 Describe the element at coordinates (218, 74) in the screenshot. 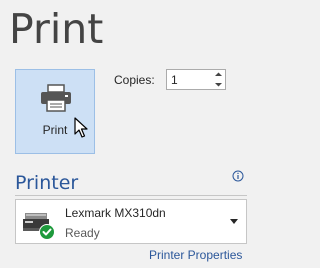

I see `increment-copies-button` at that location.